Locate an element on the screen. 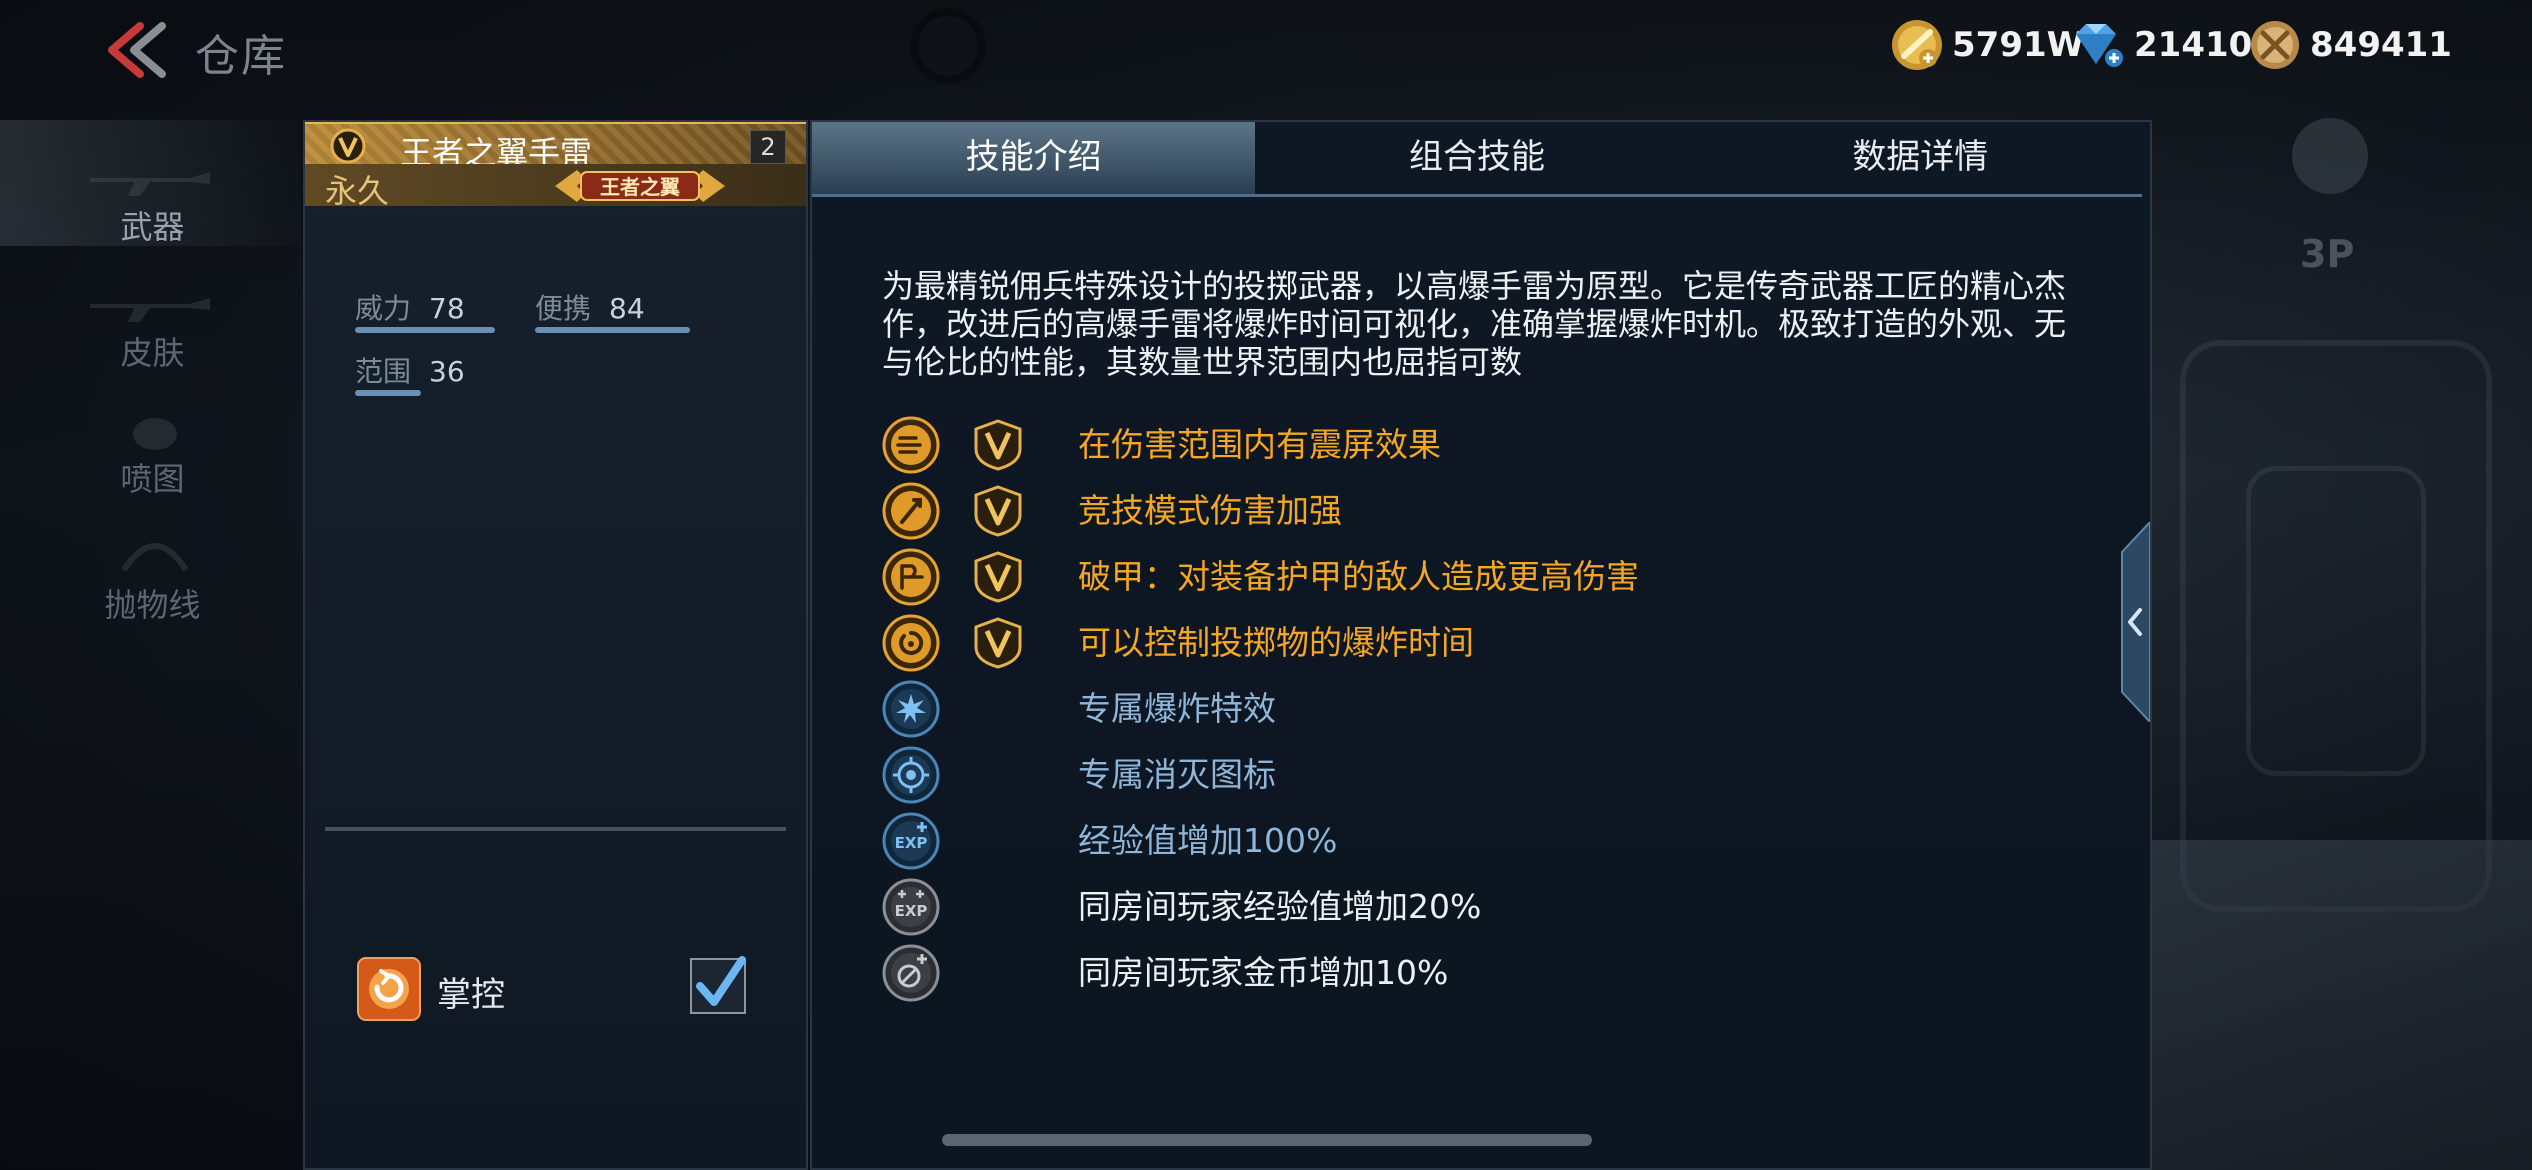 The width and height of the screenshot is (2532, 1170). stat-power: 威力 78 is located at coordinates (425, 310).